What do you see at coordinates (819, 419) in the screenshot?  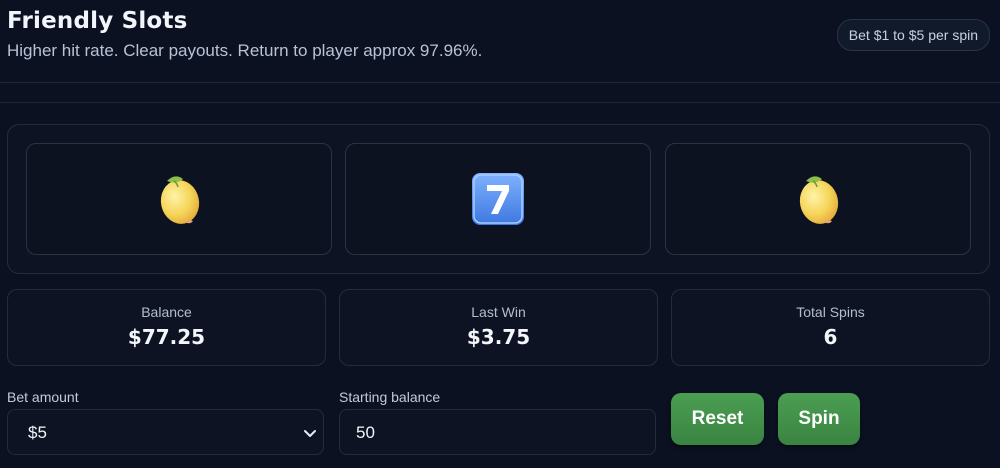 I see `spin-button: Spin` at bounding box center [819, 419].